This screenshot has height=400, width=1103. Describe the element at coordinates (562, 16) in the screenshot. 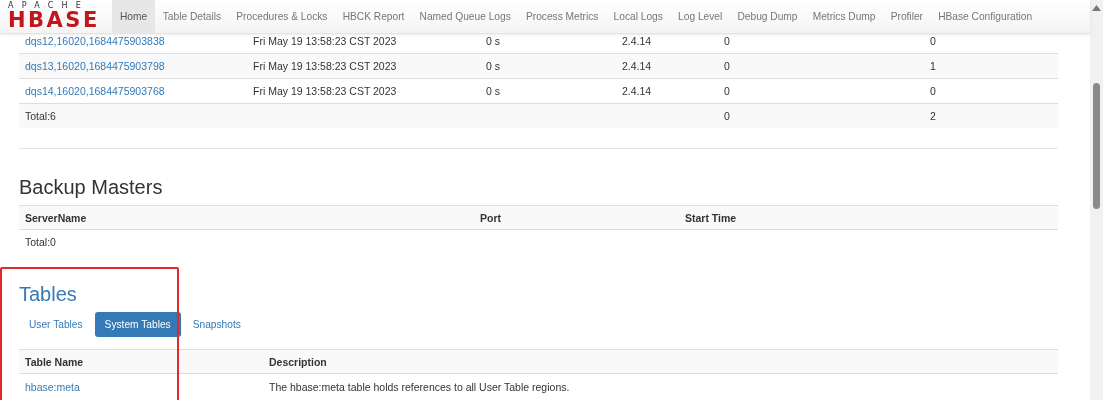

I see `nav-item: Process Metrics` at that location.